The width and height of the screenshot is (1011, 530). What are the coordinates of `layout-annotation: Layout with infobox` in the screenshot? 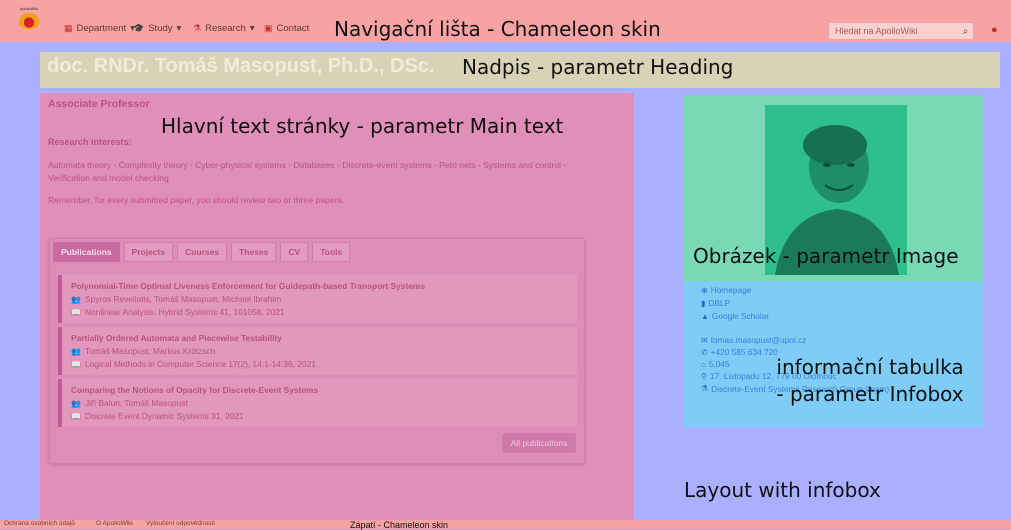 It's located at (782, 490).